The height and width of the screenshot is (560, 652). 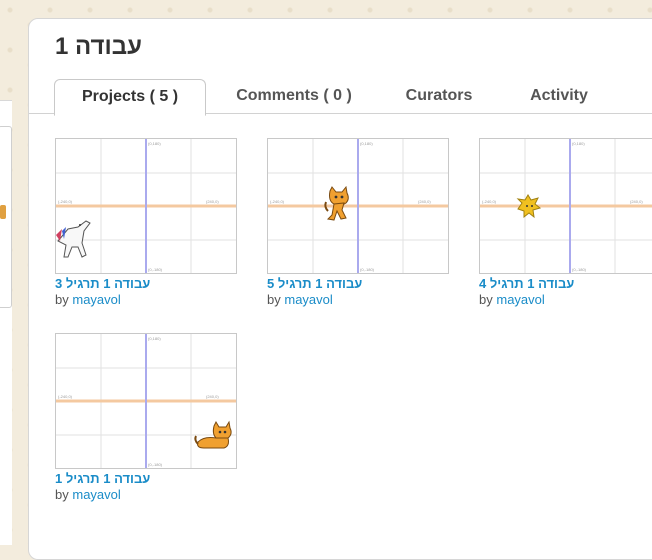 What do you see at coordinates (439, 96) in the screenshot?
I see `tab-curators: Curators` at bounding box center [439, 96].